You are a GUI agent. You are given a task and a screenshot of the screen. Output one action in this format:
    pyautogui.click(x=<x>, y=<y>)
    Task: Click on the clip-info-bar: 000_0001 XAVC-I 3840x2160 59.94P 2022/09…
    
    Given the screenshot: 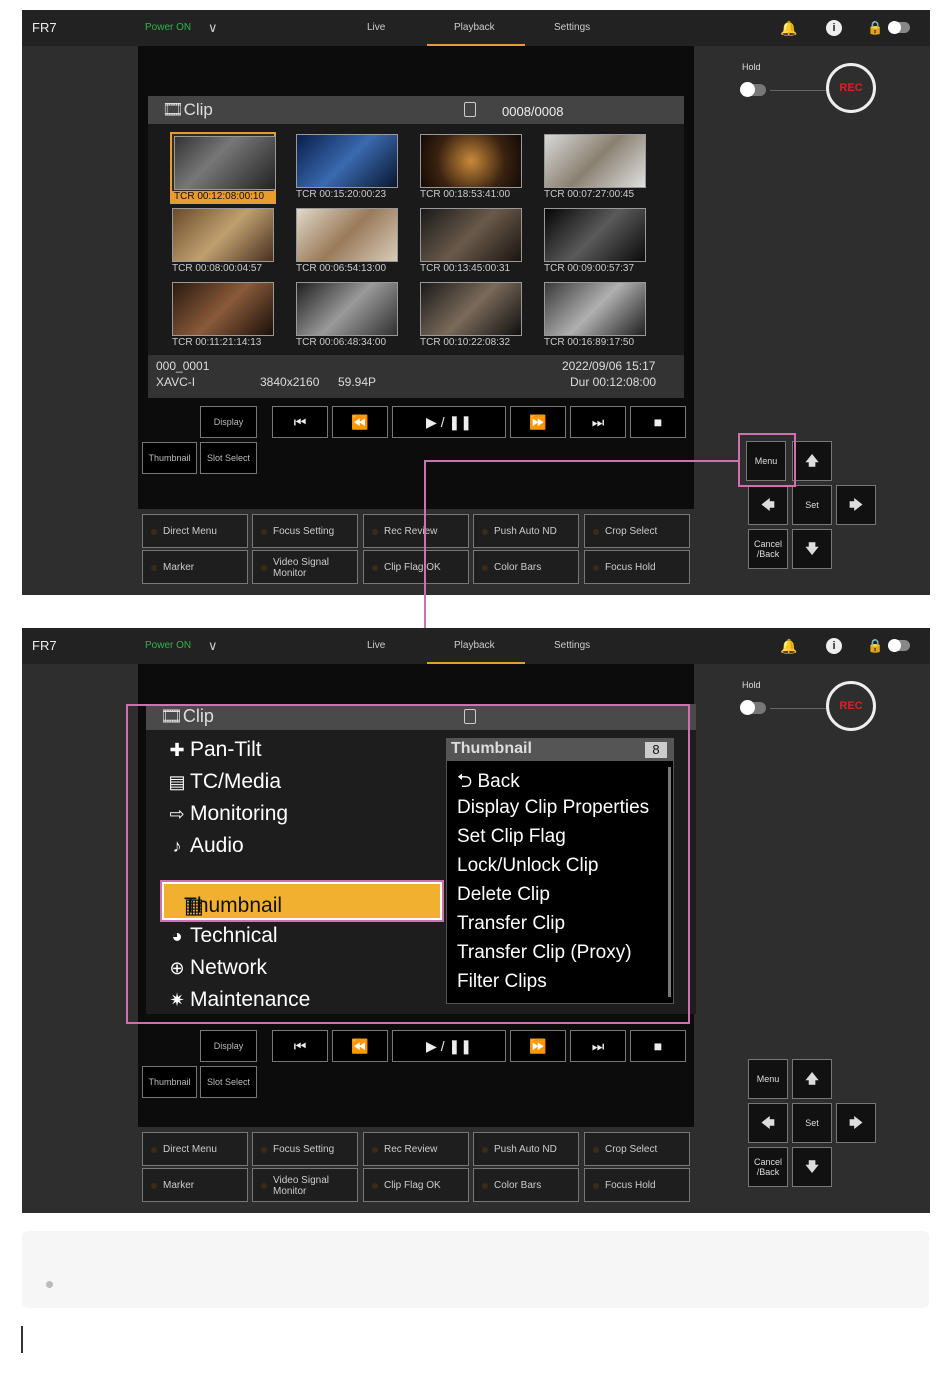 What is the action you would take?
    pyautogui.click(x=416, y=376)
    